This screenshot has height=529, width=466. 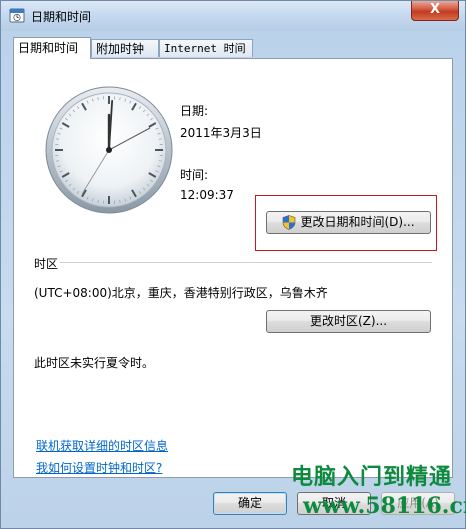 What do you see at coordinates (250, 503) in the screenshot?
I see `ok-button: 确定` at bounding box center [250, 503].